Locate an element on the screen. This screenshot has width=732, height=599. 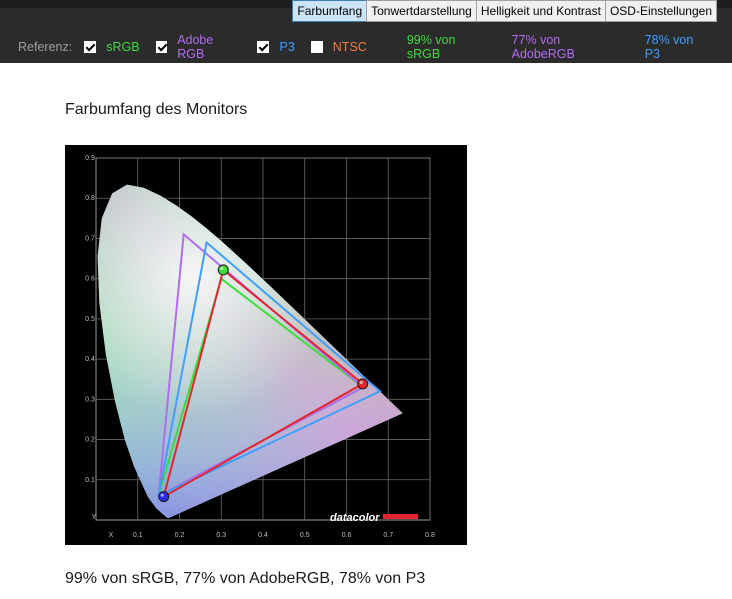
y-tick-label: 0.6 is located at coordinates (90, 279).